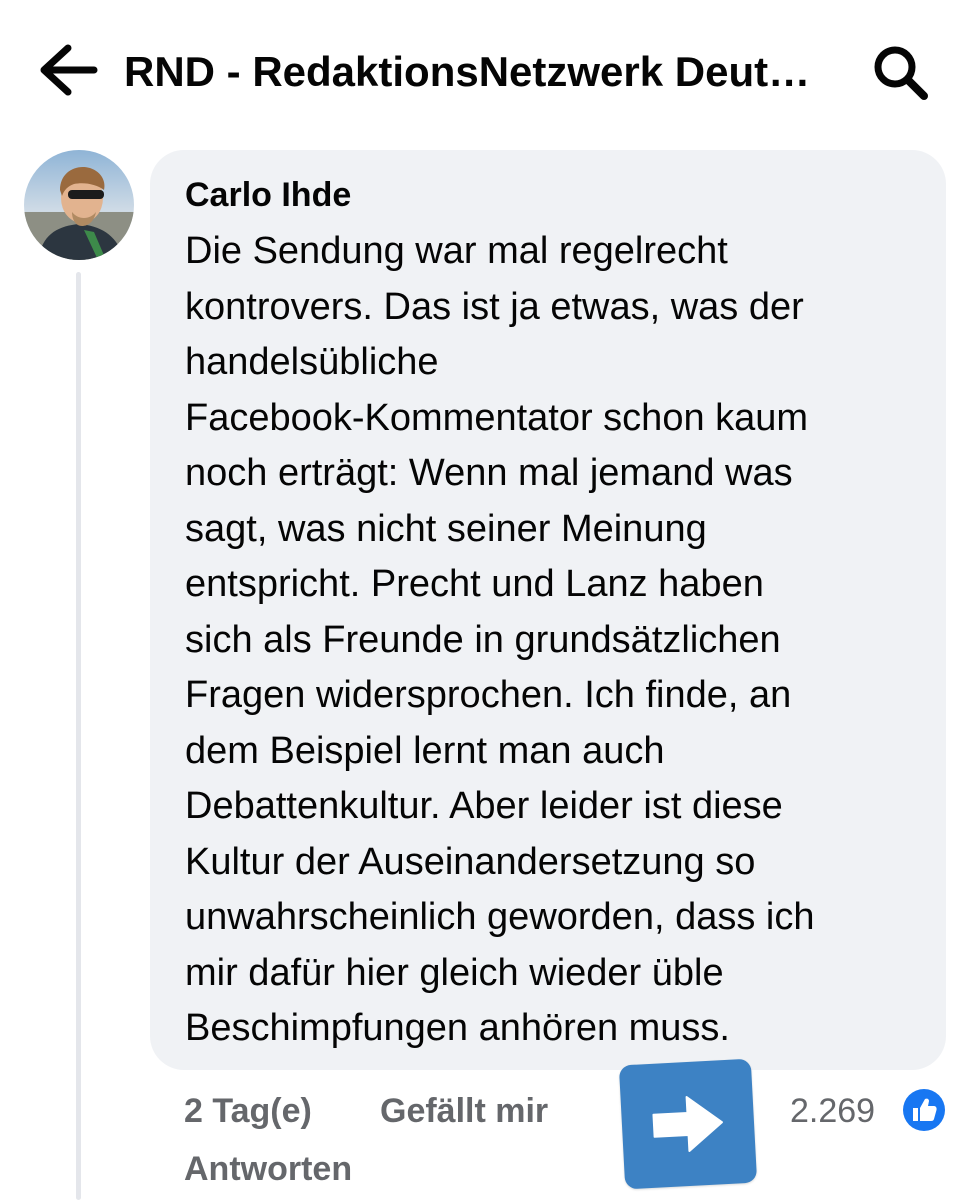 The image size is (972, 1200). I want to click on share-button, so click(688, 1124).